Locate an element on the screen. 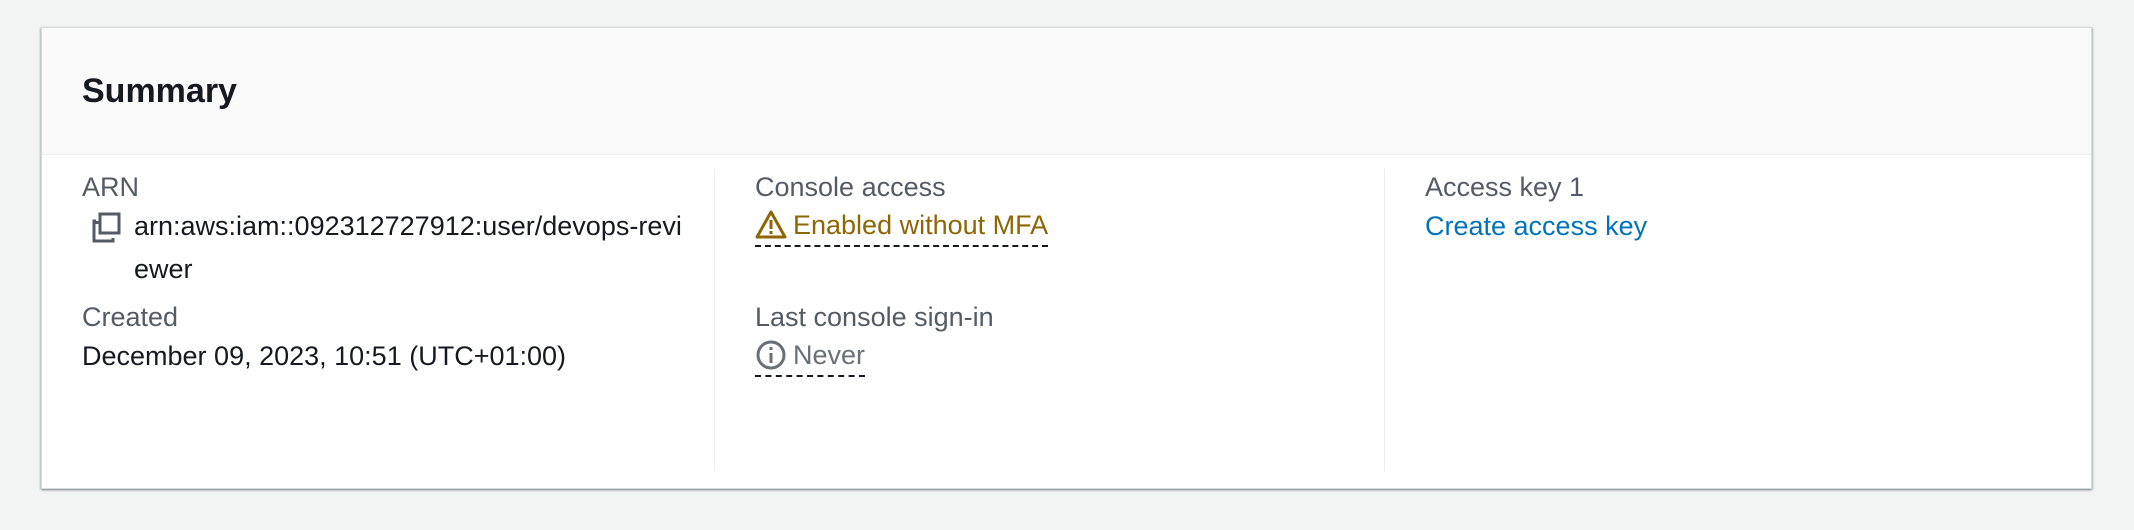 The height and width of the screenshot is (530, 2134). access-key-field: Access key 1 Create access key is located at coordinates (1536, 208).